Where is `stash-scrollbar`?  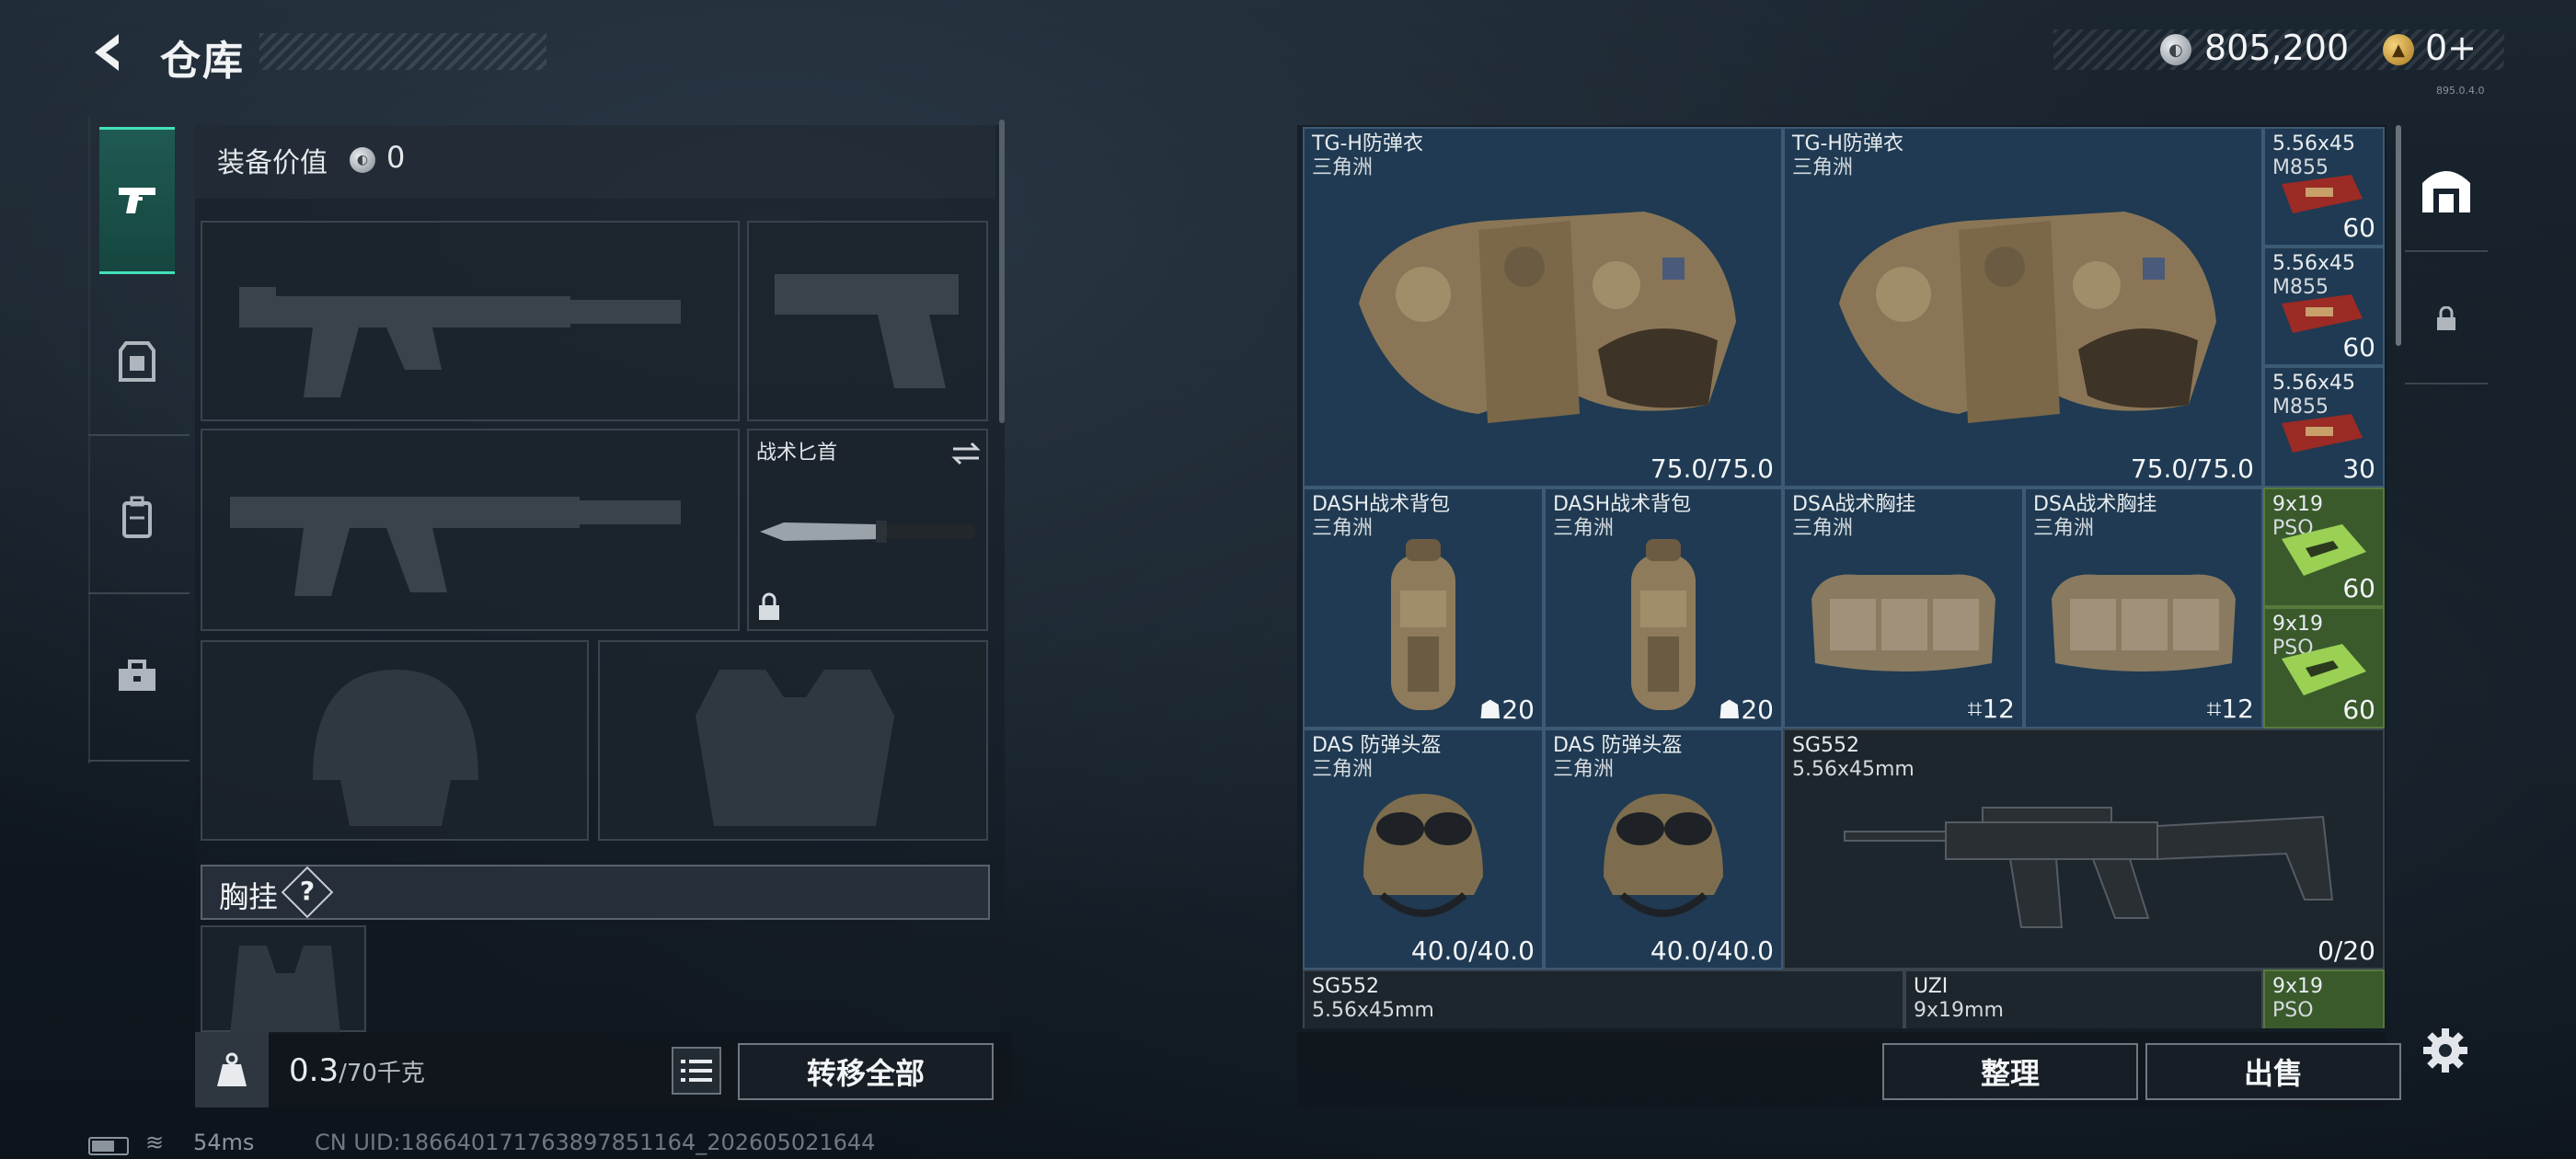 stash-scrollbar is located at coordinates (2398, 235).